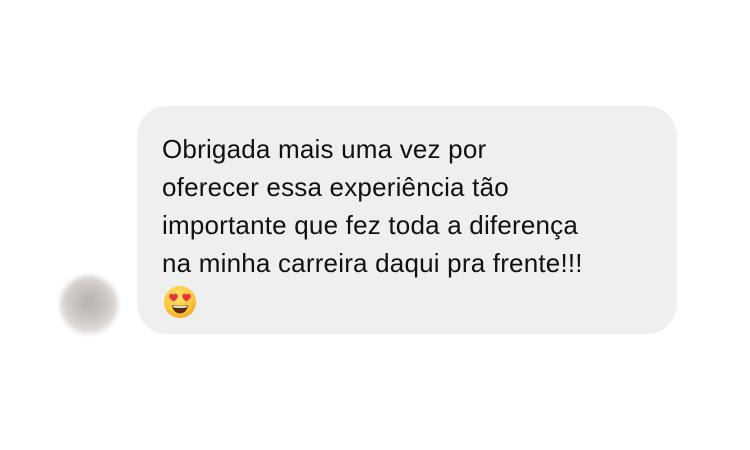 The image size is (750, 450). What do you see at coordinates (89, 305) in the screenshot?
I see `avatar` at bounding box center [89, 305].